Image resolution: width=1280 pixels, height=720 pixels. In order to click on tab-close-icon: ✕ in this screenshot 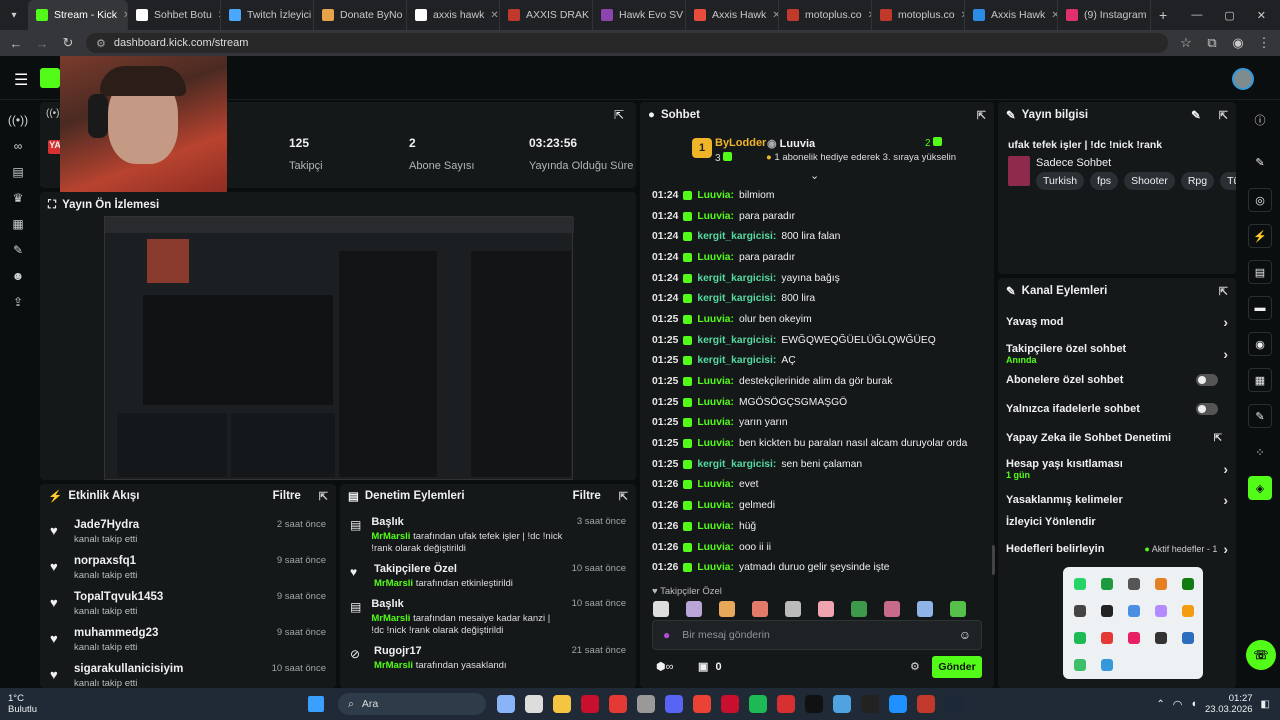, I will do `click(494, 15)`.